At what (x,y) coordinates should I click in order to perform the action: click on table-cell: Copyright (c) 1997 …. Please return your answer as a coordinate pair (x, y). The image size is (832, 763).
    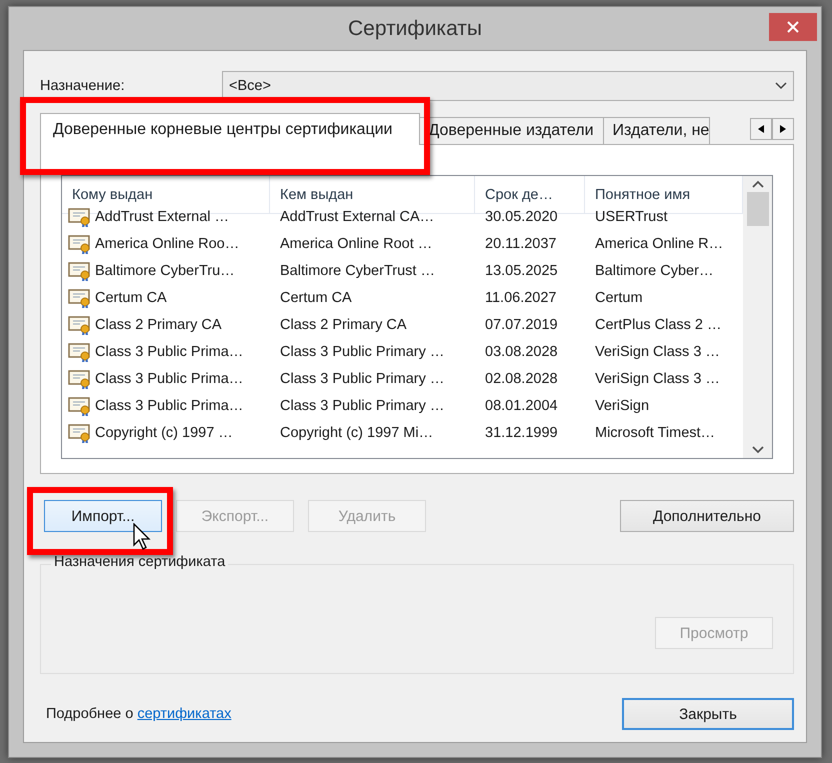
    Looking at the image, I should click on (164, 432).